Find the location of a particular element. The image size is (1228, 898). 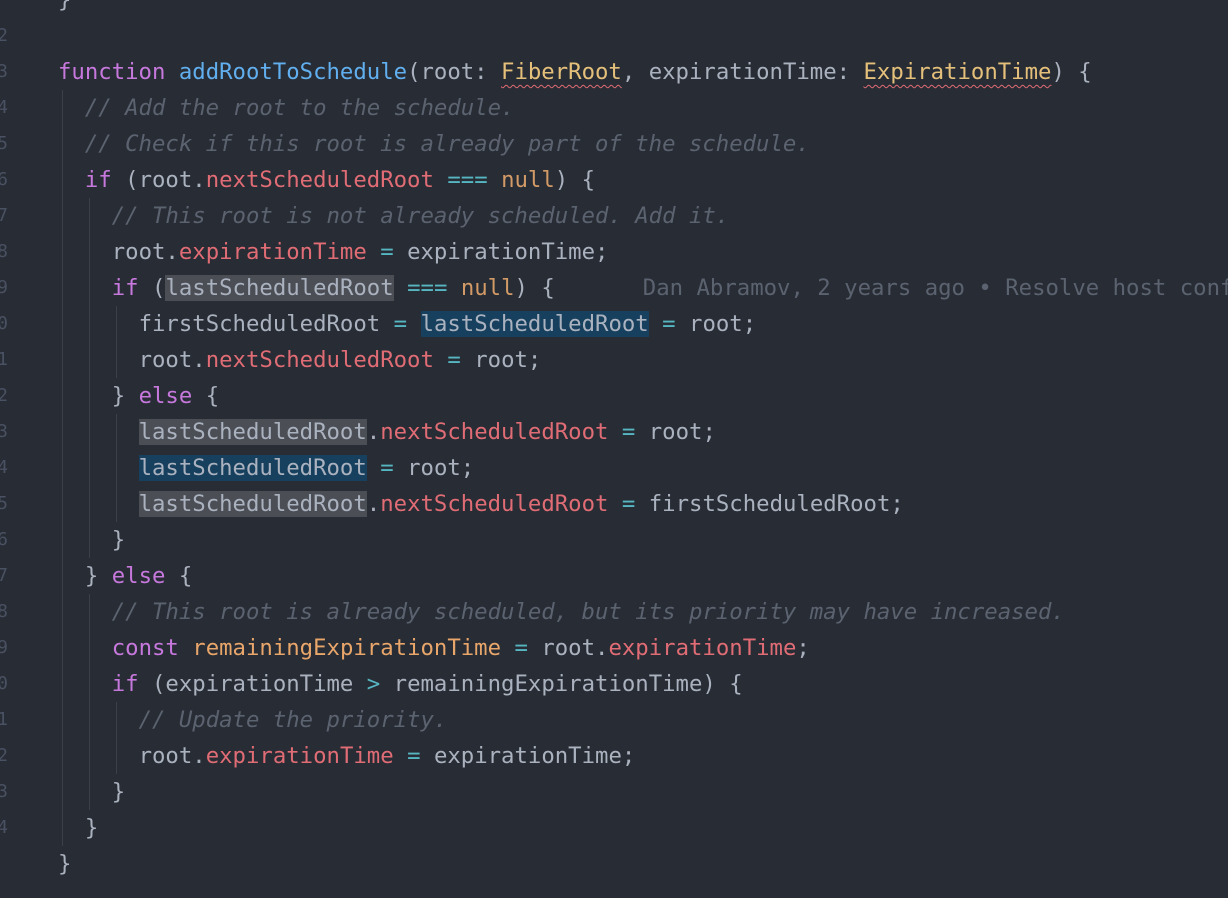

code-token: firstScheduledRoot; is located at coordinates (769, 504).